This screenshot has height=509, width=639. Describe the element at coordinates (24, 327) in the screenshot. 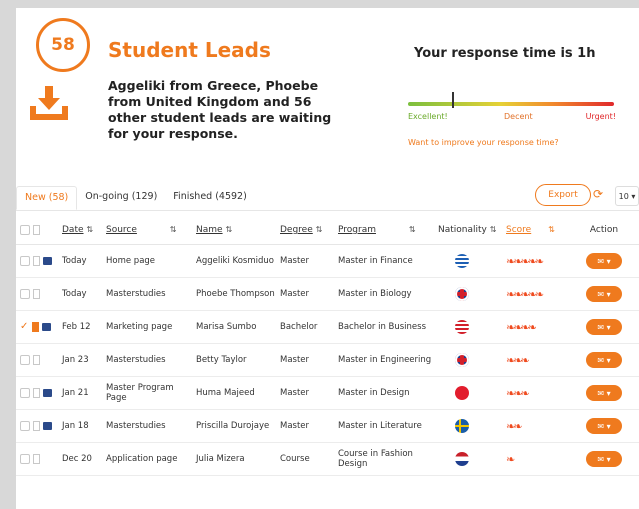

I see `row-checkbox: ✓` at that location.